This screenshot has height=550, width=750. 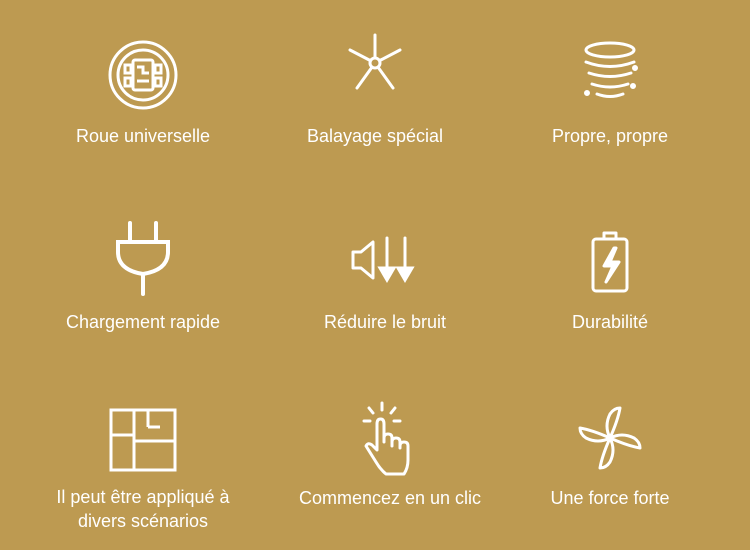 I want to click on side-brush-icon, so click(x=375, y=65).